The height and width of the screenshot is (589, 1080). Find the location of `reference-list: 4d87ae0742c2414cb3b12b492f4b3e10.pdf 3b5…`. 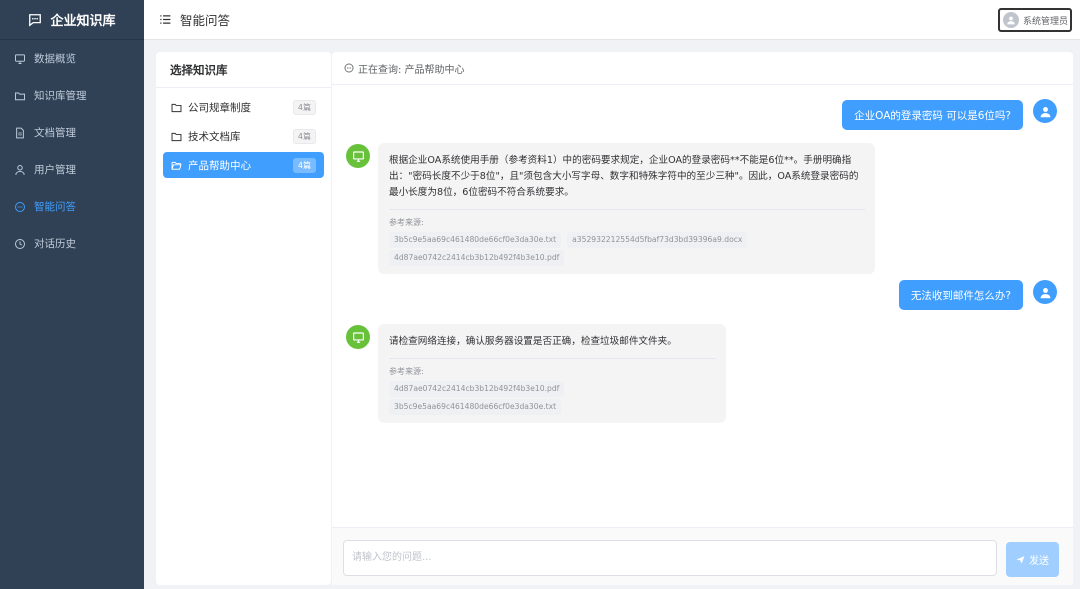

reference-list: 4d87ae0742c2414cb3b12b492f4b3e10.pdf 3b5… is located at coordinates (552, 398).